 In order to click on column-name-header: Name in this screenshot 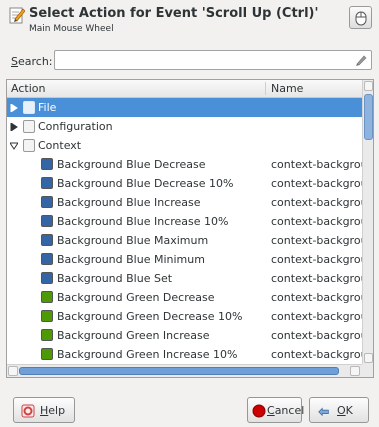, I will do `click(287, 88)`.